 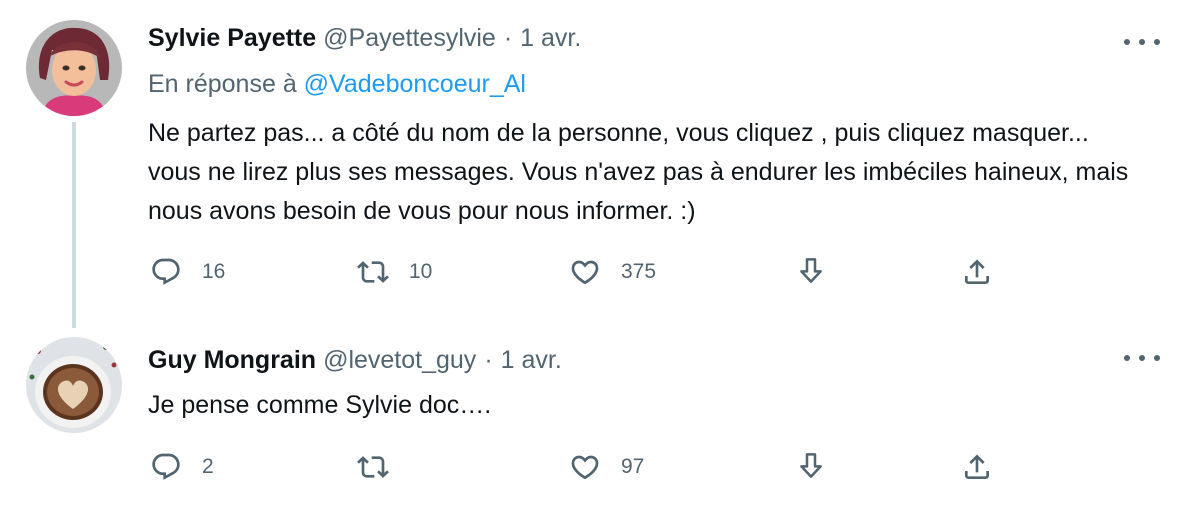 I want to click on reply-context: En réponse à @Vadeboncoeur_Al, so click(x=337, y=84).